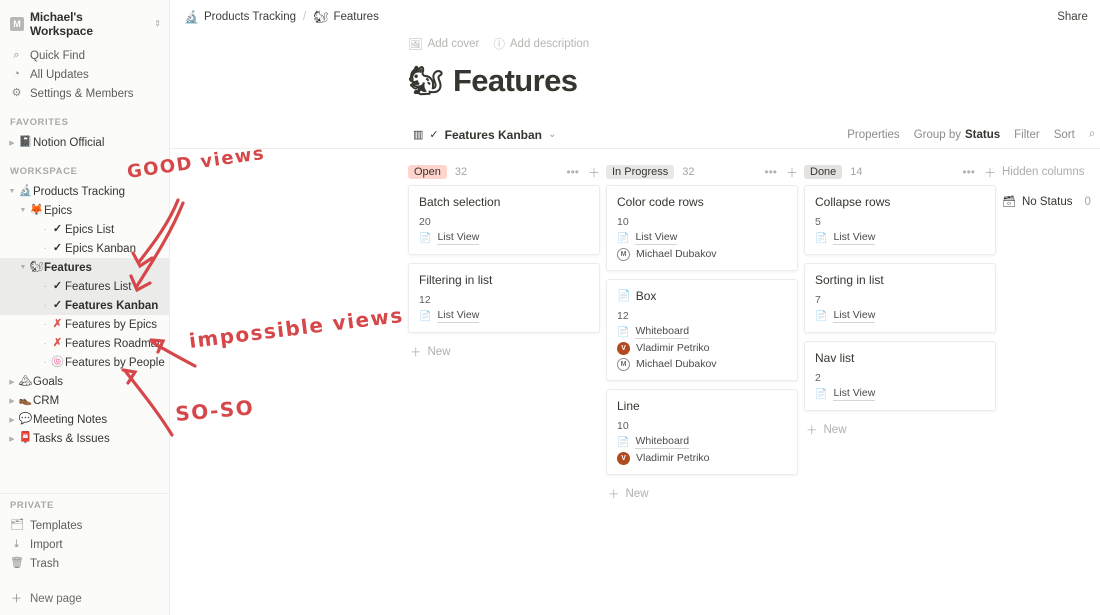 This screenshot has width=1100, height=615. I want to click on kanban-card: Filtering in list 12 📄 List View, so click(504, 298).